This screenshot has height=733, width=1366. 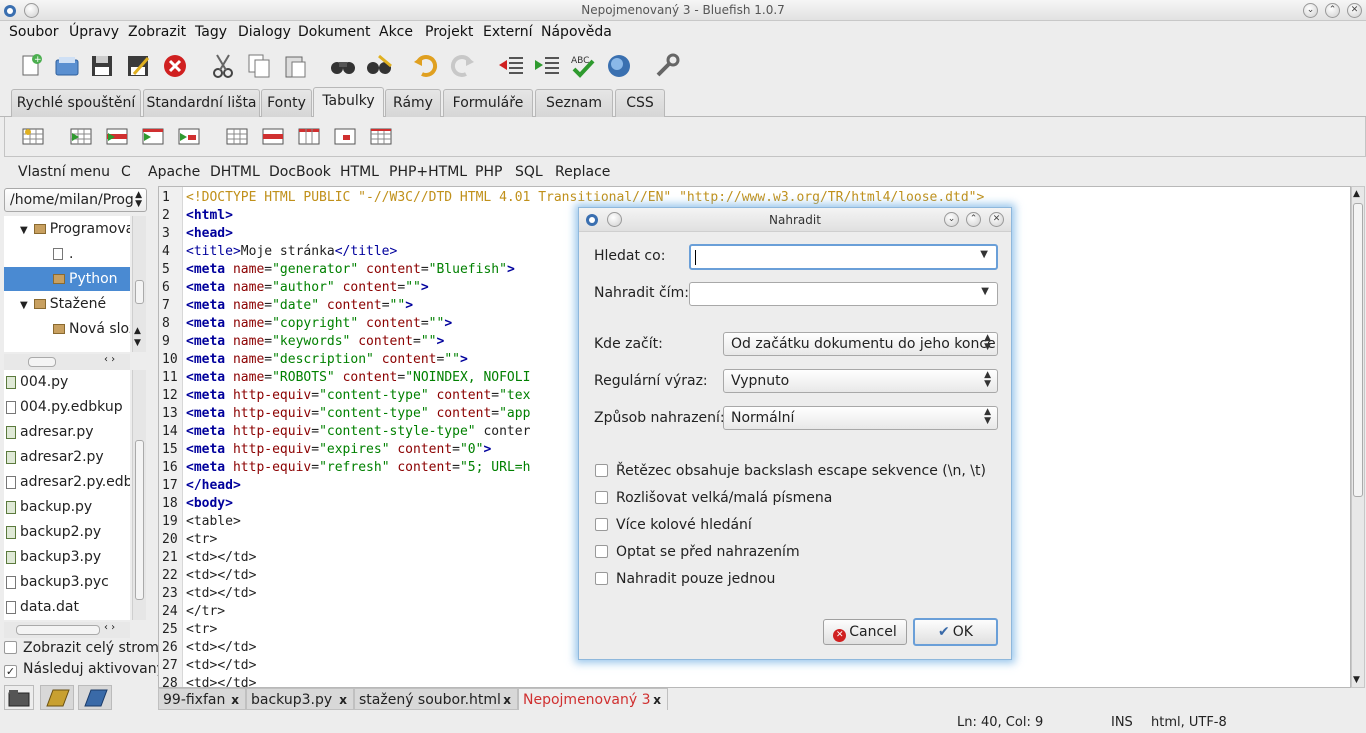 What do you see at coordinates (31, 66) in the screenshot?
I see `new-file-icon: +` at bounding box center [31, 66].